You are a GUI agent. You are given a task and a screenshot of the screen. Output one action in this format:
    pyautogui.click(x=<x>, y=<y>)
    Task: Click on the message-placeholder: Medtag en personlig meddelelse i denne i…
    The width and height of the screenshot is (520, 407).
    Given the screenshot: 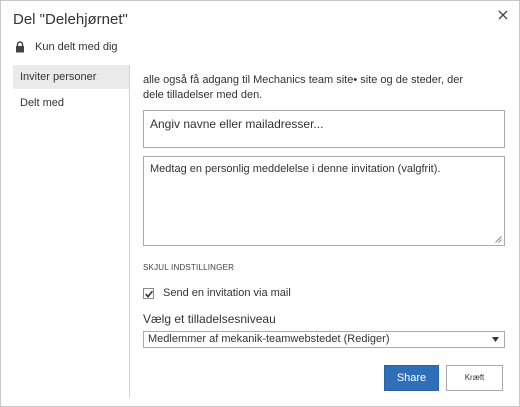 What is the action you would take?
    pyautogui.click(x=295, y=169)
    